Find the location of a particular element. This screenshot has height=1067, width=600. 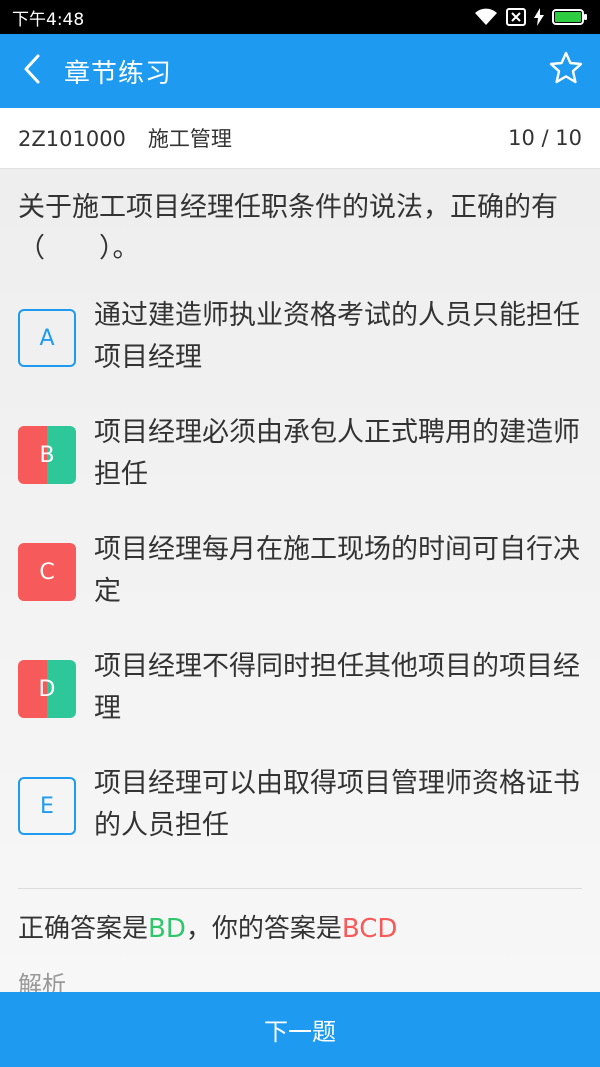

option-e-text: 项目经理可以由取得项目管理师资格证书的人员担任 is located at coordinates (337, 804).